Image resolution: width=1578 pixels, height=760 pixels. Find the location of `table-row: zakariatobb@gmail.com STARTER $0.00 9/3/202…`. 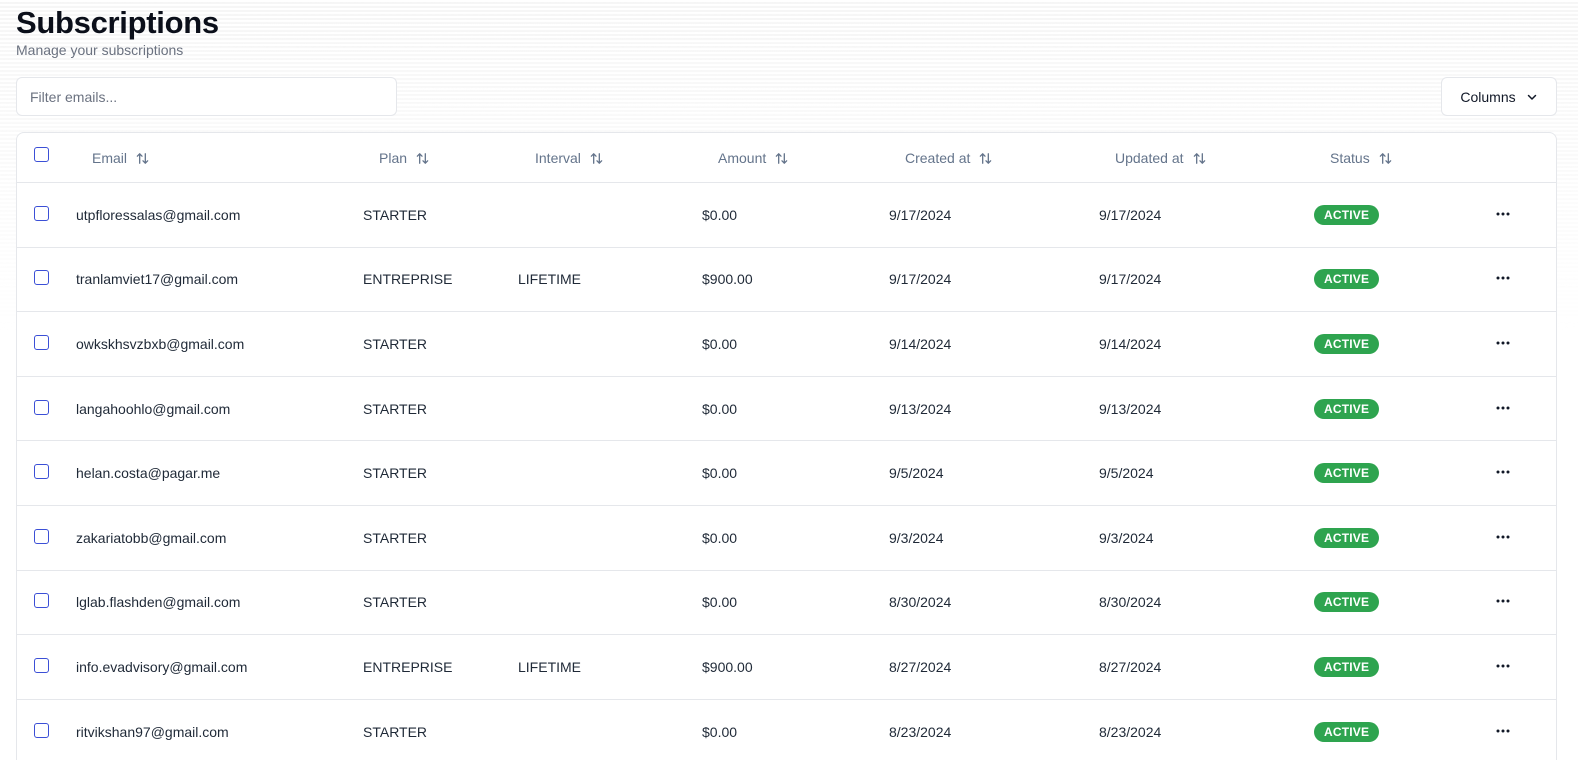

table-row: zakariatobb@gmail.com STARTER $0.00 9/3/202… is located at coordinates (786, 538).